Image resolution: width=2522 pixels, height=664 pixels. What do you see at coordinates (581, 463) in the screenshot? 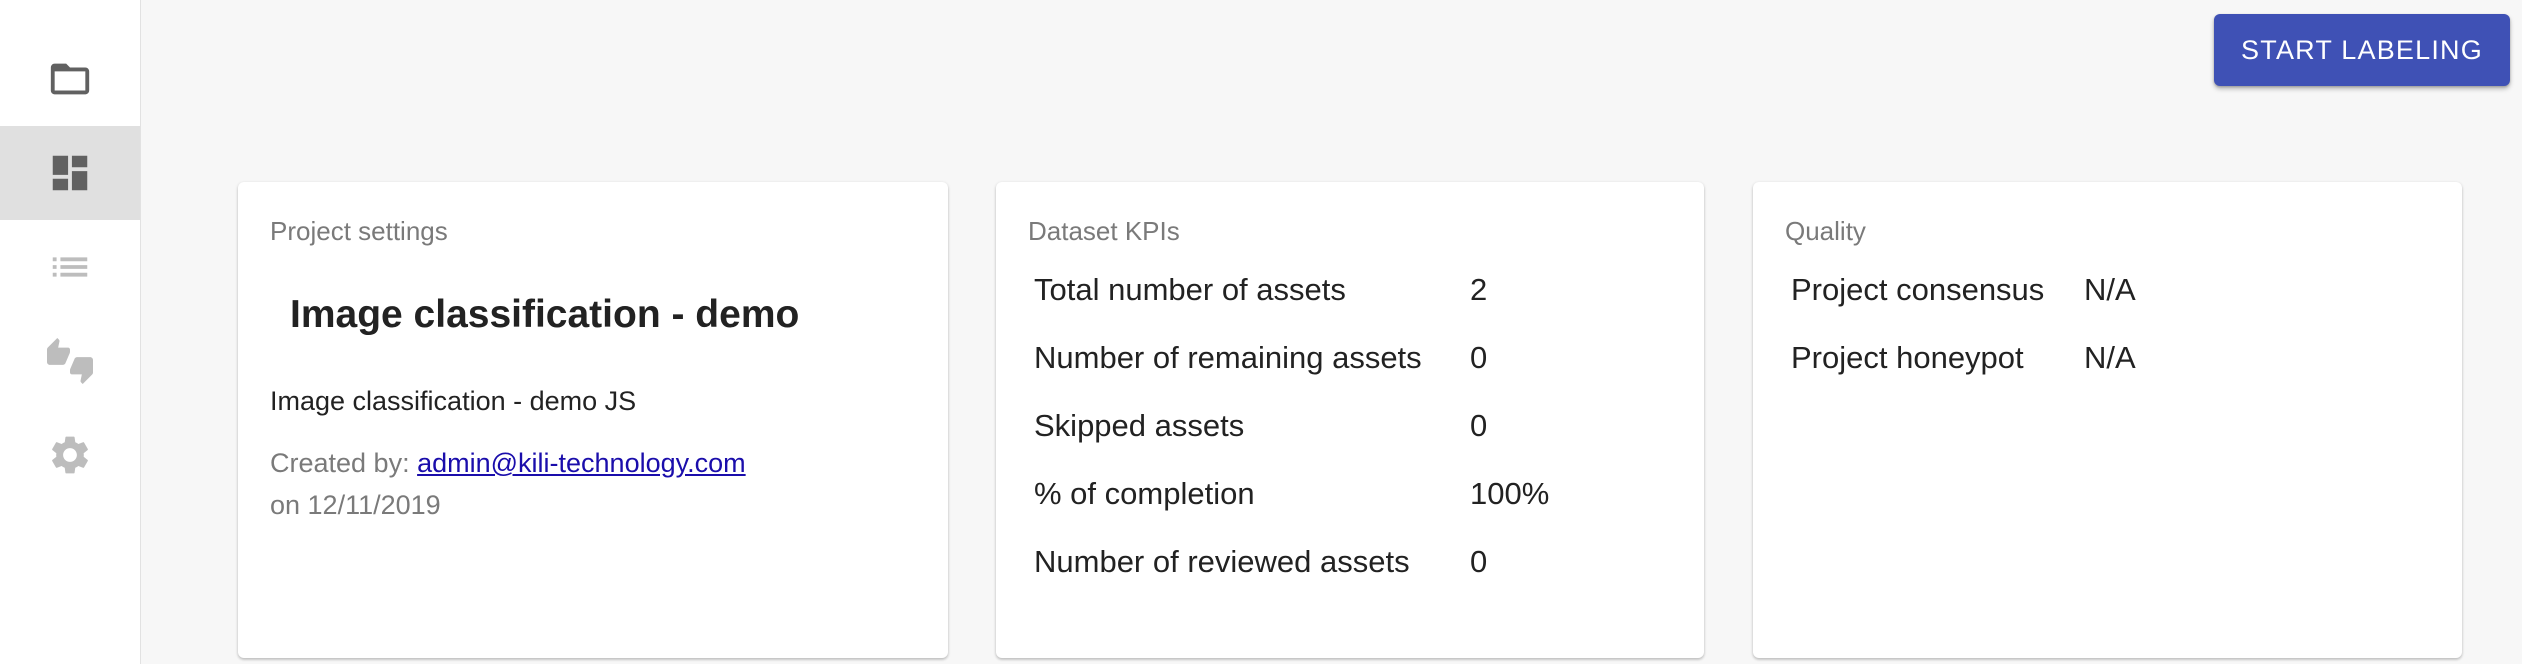
I see `creator-email-link: admin@kili-technology.com` at bounding box center [581, 463].